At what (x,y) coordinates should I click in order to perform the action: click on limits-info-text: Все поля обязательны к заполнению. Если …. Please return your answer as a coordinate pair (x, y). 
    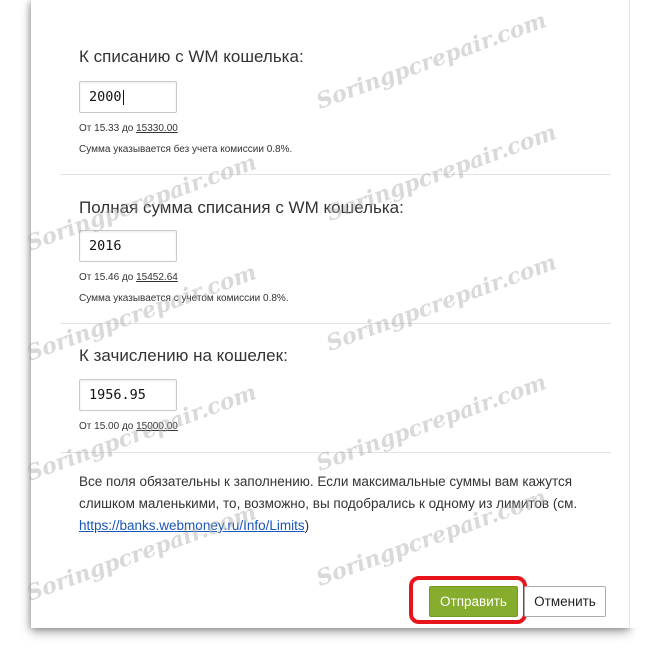
    Looking at the image, I should click on (339, 504).